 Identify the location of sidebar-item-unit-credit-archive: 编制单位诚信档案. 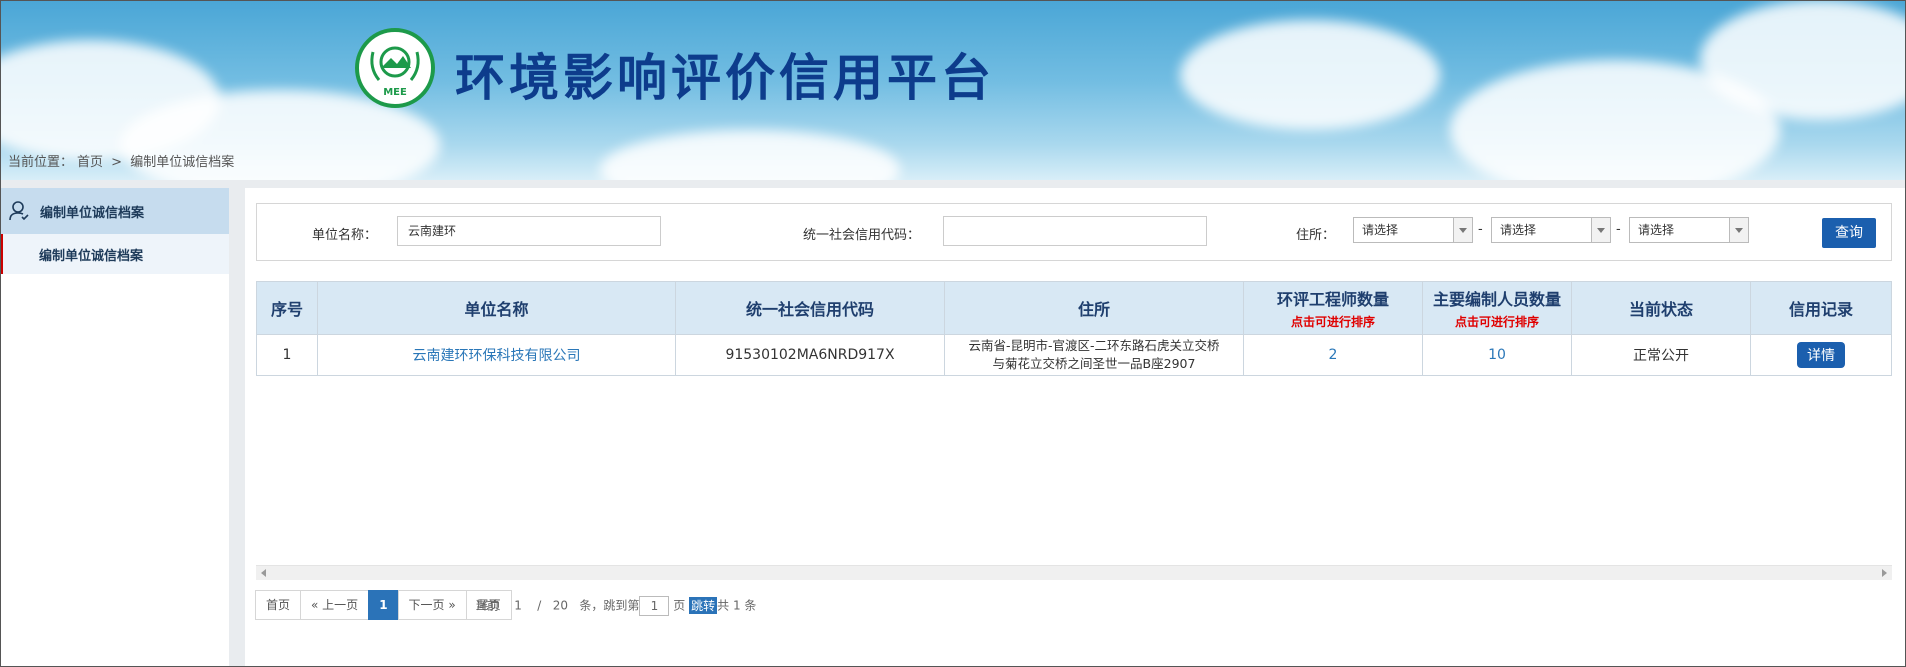
(114, 254).